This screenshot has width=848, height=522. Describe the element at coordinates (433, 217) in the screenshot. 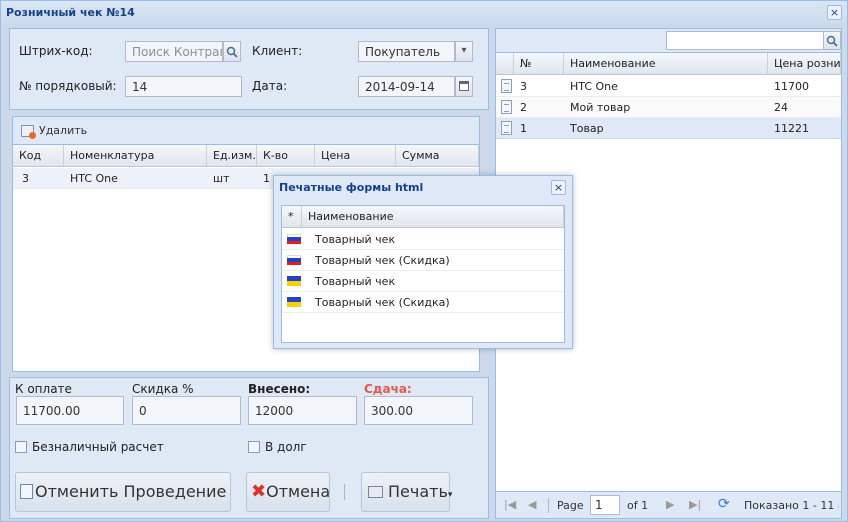

I see `col-form-name: Наименование` at that location.